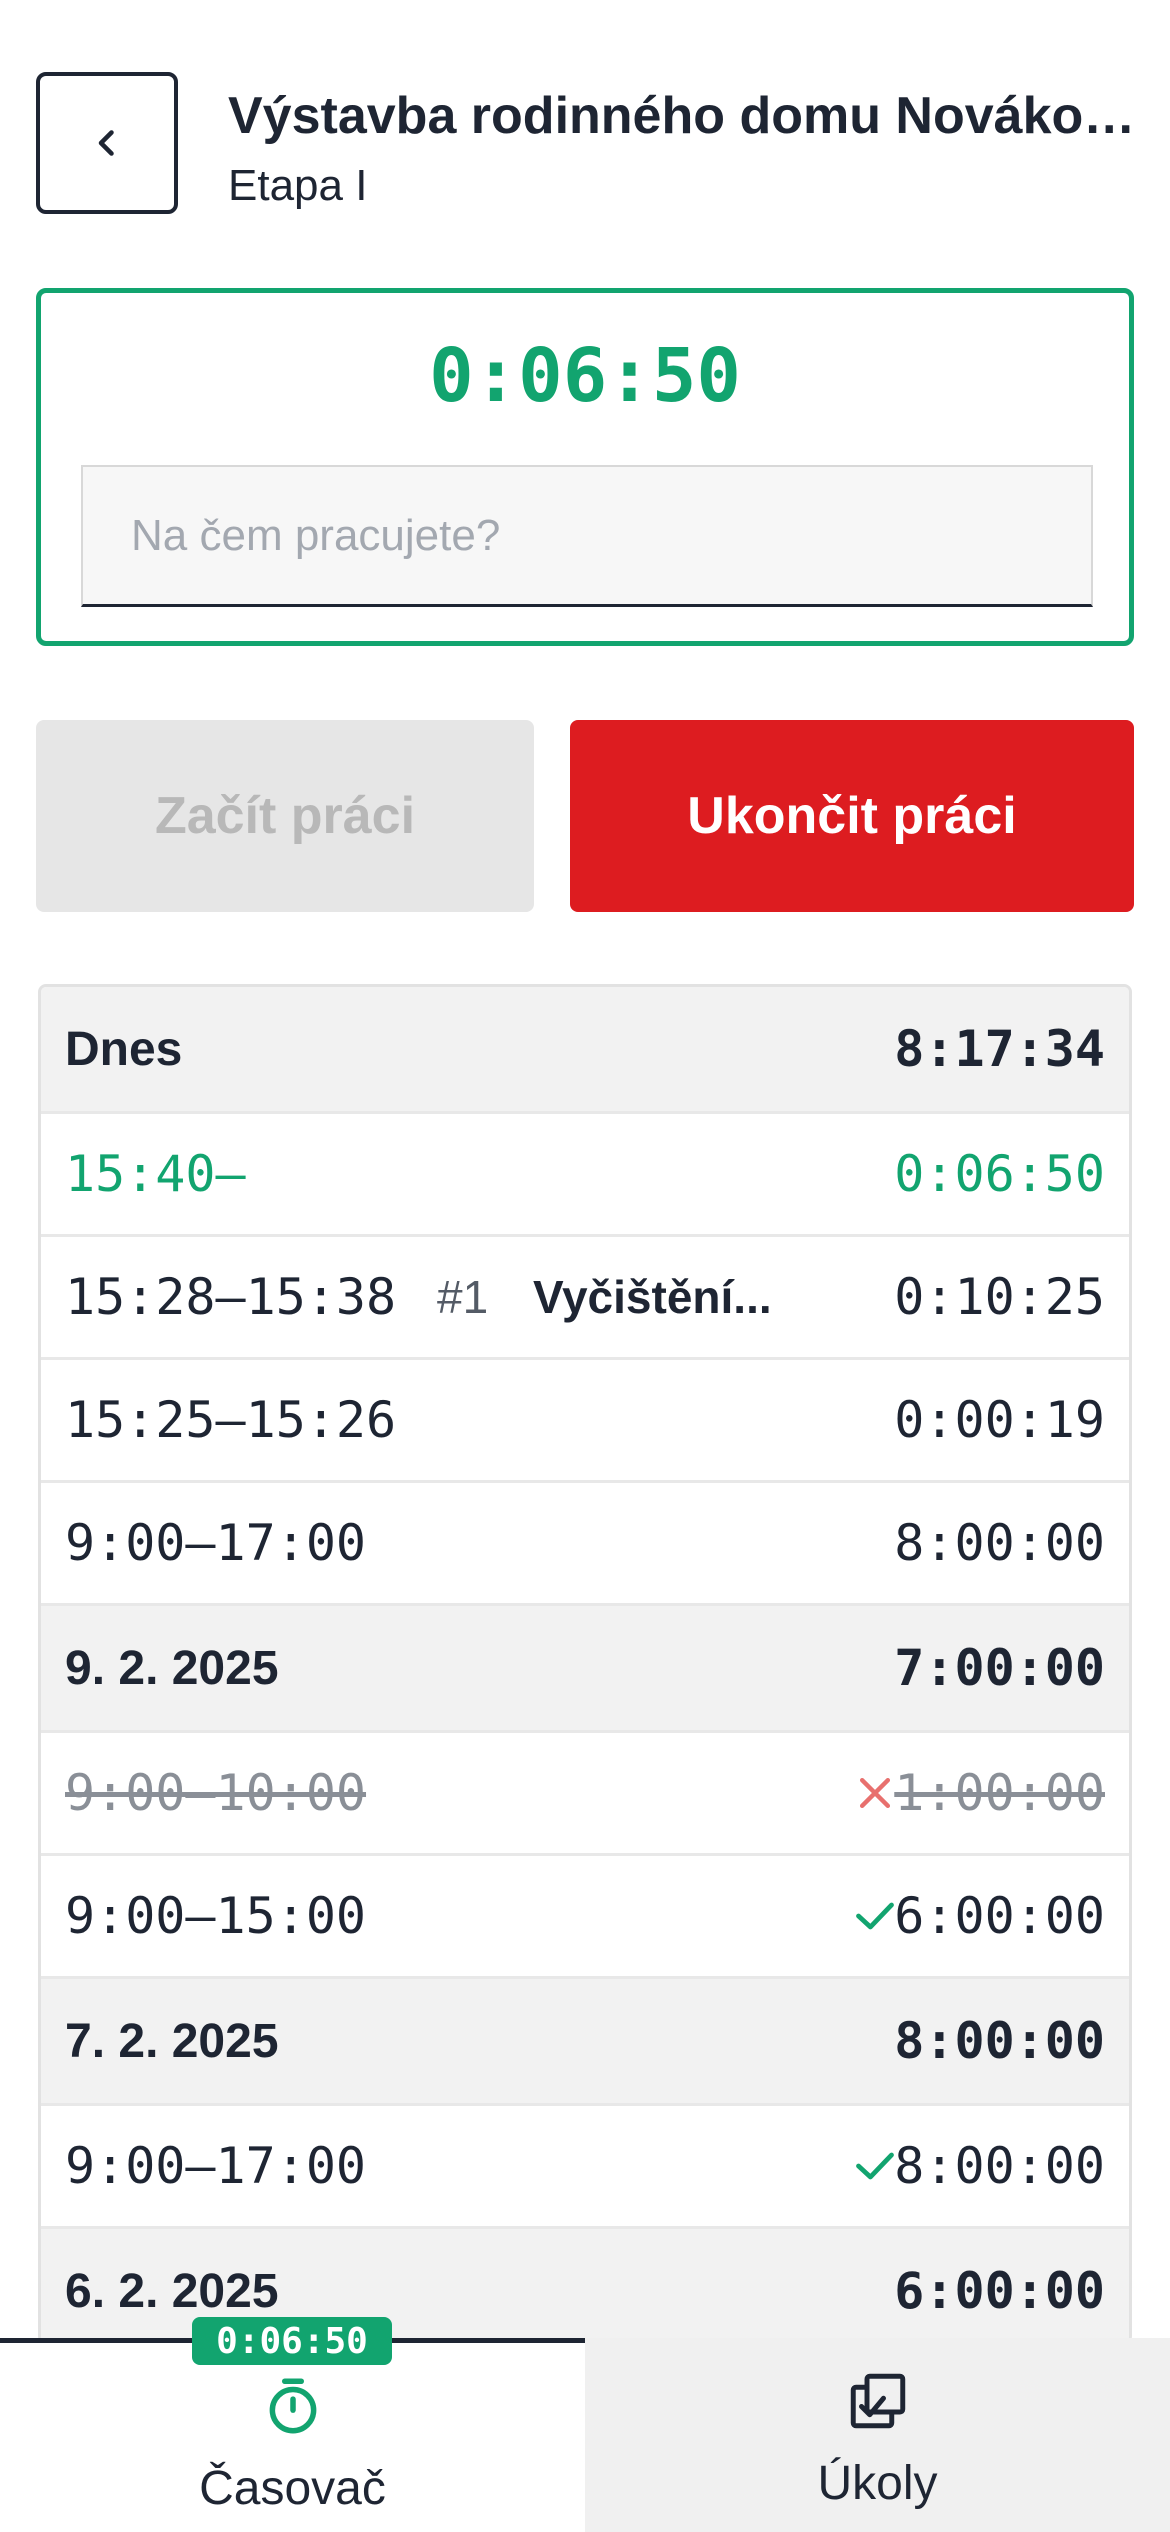 The height and width of the screenshot is (2532, 1170). Describe the element at coordinates (172, 2291) in the screenshot. I see `day-label: 6. 2. 2025` at that location.